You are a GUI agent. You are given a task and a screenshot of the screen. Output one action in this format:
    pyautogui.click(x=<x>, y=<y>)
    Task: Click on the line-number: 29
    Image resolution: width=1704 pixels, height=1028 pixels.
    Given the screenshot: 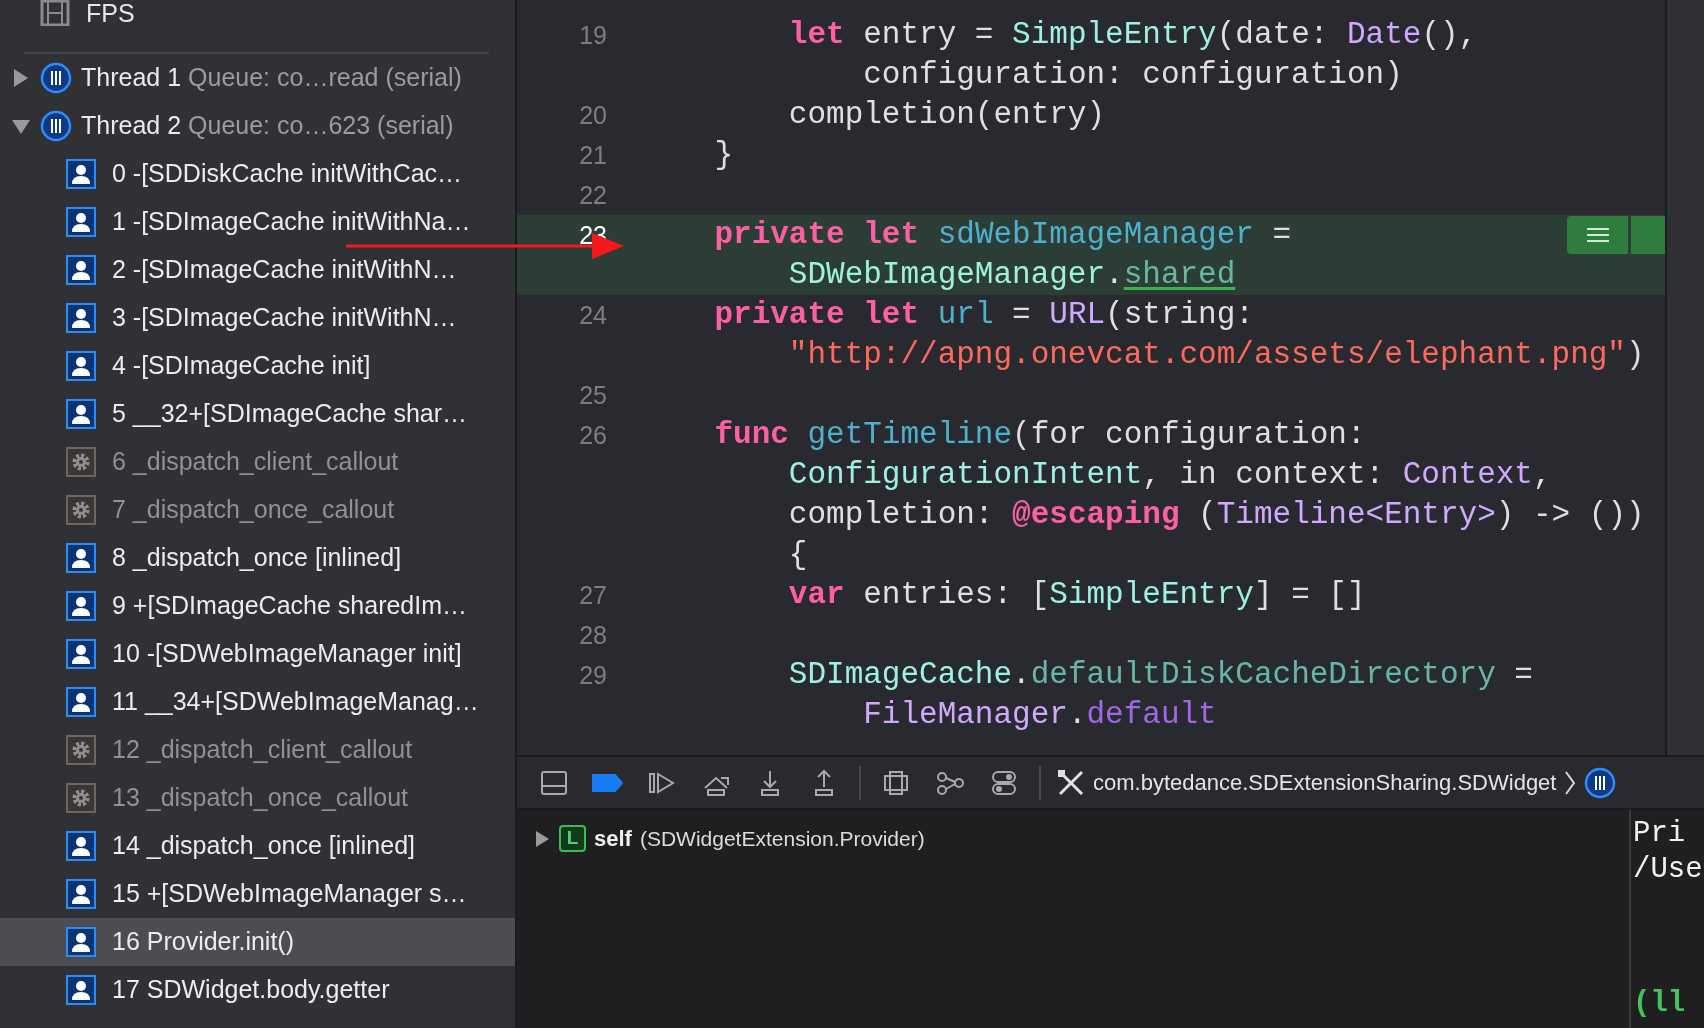 What is the action you would take?
    pyautogui.click(x=592, y=675)
    